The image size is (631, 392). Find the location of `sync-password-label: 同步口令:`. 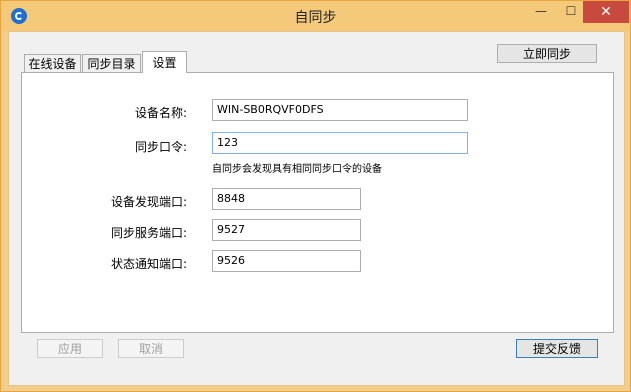

sync-password-label: 同步口令: is located at coordinates (160, 147).